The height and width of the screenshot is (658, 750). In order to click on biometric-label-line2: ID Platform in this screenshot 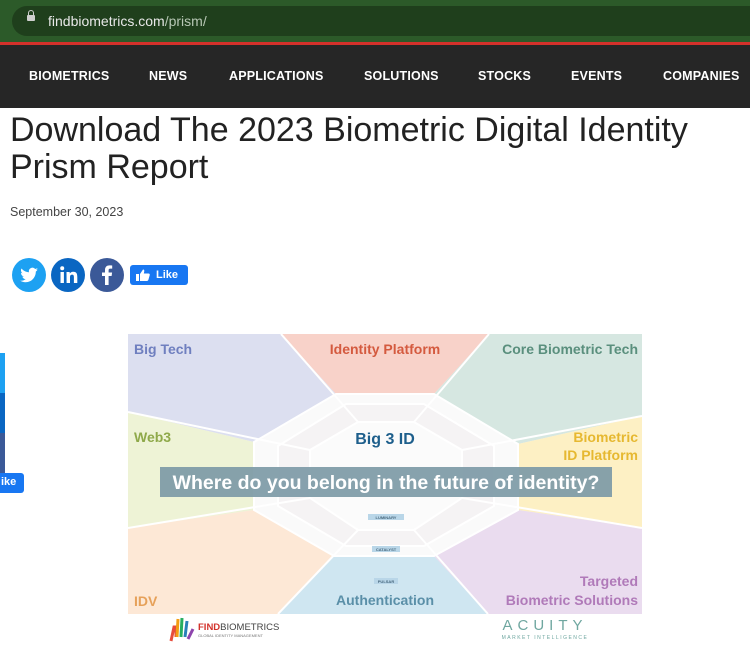, I will do `click(600, 455)`.